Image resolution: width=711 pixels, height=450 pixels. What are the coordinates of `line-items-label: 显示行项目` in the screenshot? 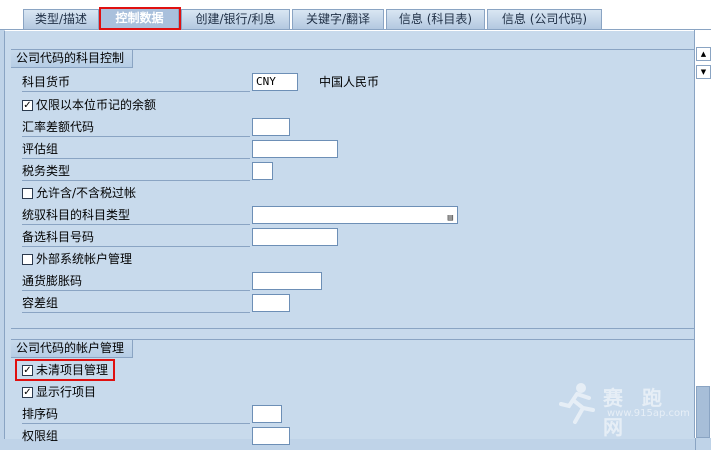 It's located at (66, 392).